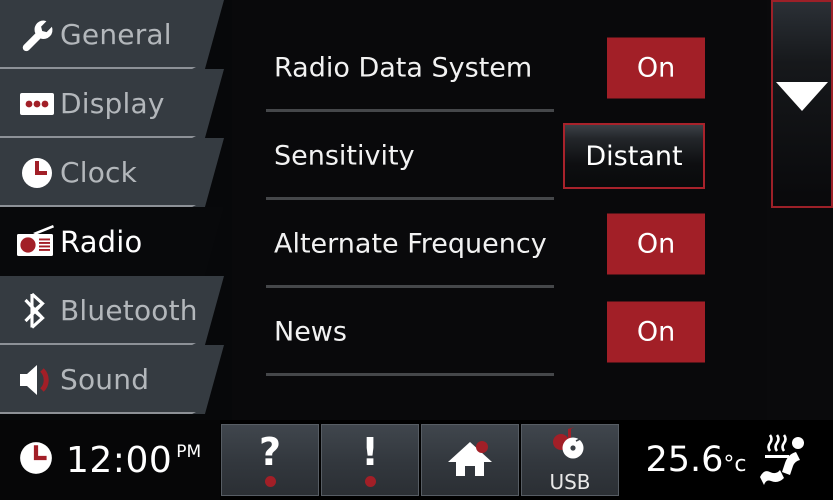 The image size is (833, 500). I want to click on bluetooth-icon, so click(37, 311).